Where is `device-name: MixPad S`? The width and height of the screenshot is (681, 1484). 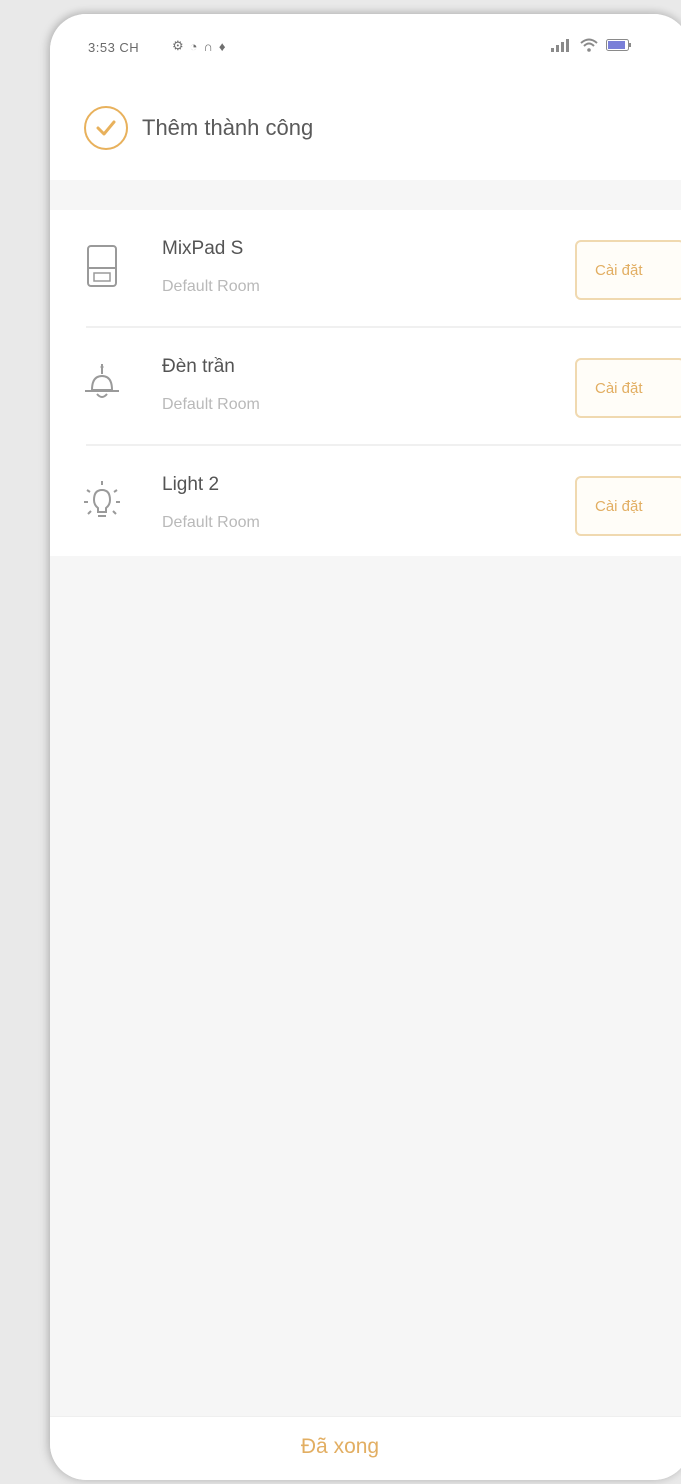
device-name: MixPad S is located at coordinates (203, 248).